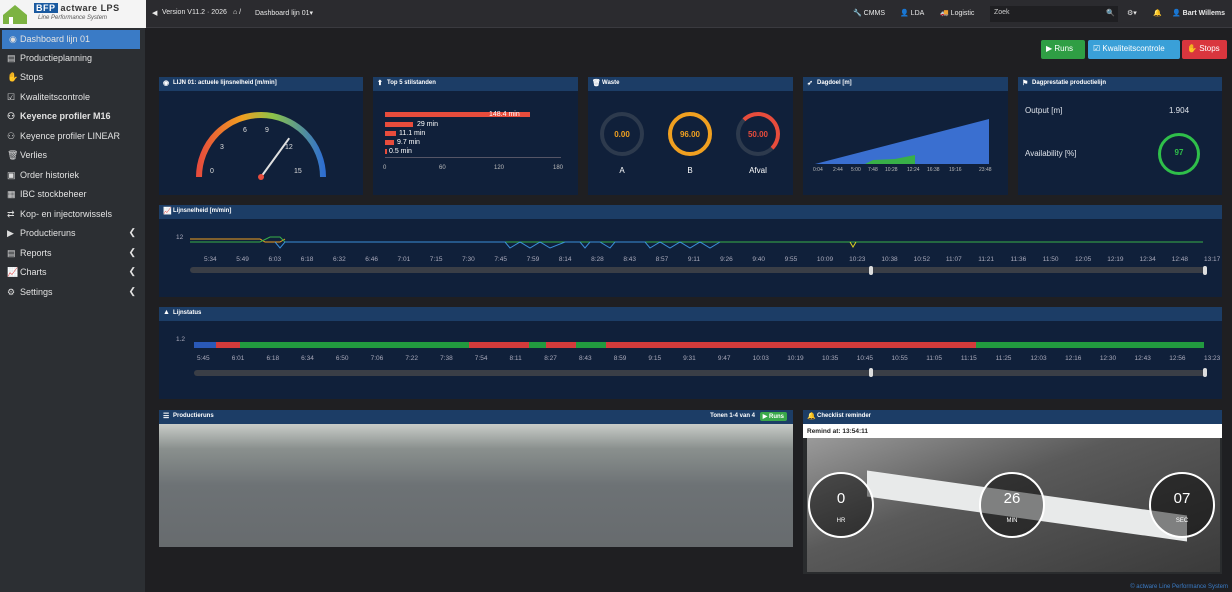 This screenshot has width=1232, height=592. I want to click on timer-unit: HR, so click(841, 521).